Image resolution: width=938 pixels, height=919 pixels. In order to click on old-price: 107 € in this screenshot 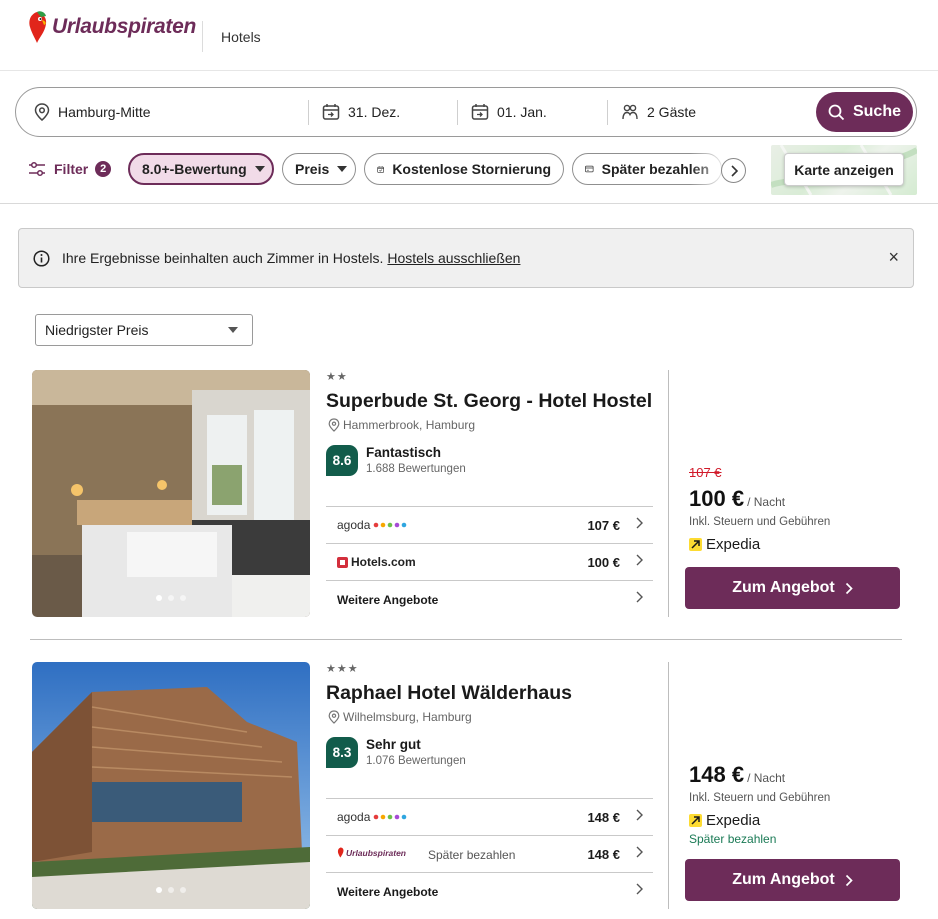, I will do `click(705, 472)`.